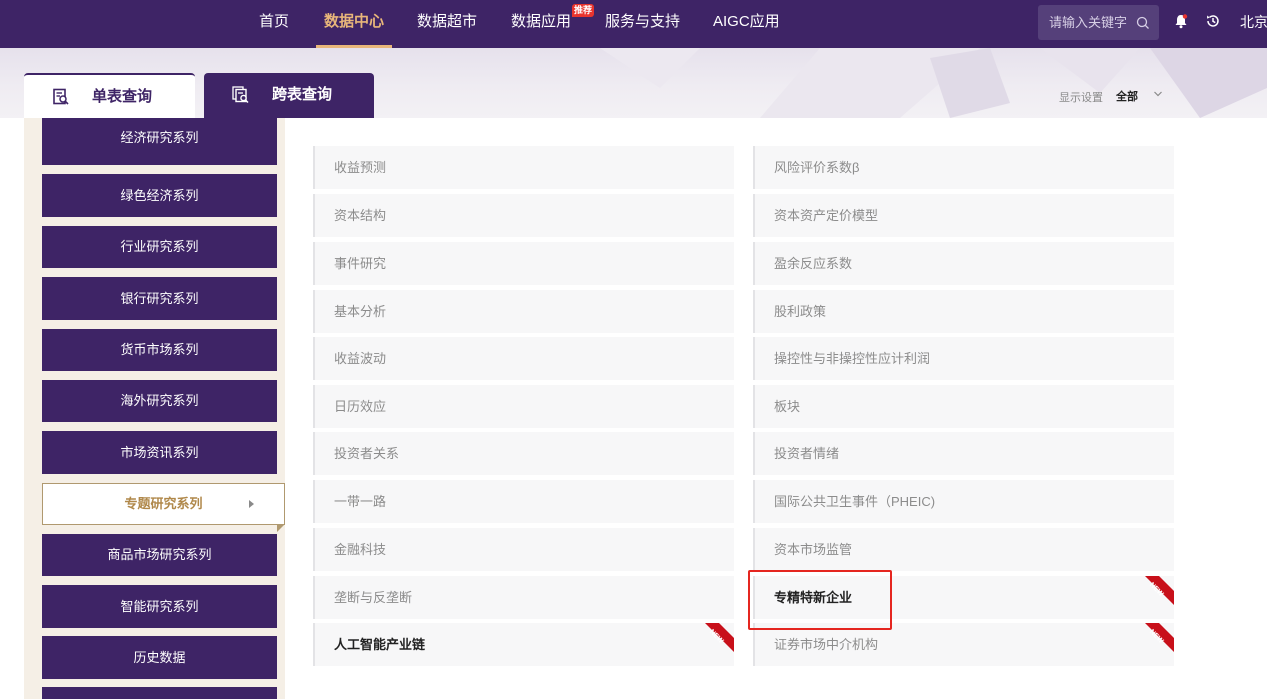 This screenshot has height=699, width=1267. Describe the element at coordinates (274, 24) in the screenshot. I see `nav-item-home: 首页` at that location.